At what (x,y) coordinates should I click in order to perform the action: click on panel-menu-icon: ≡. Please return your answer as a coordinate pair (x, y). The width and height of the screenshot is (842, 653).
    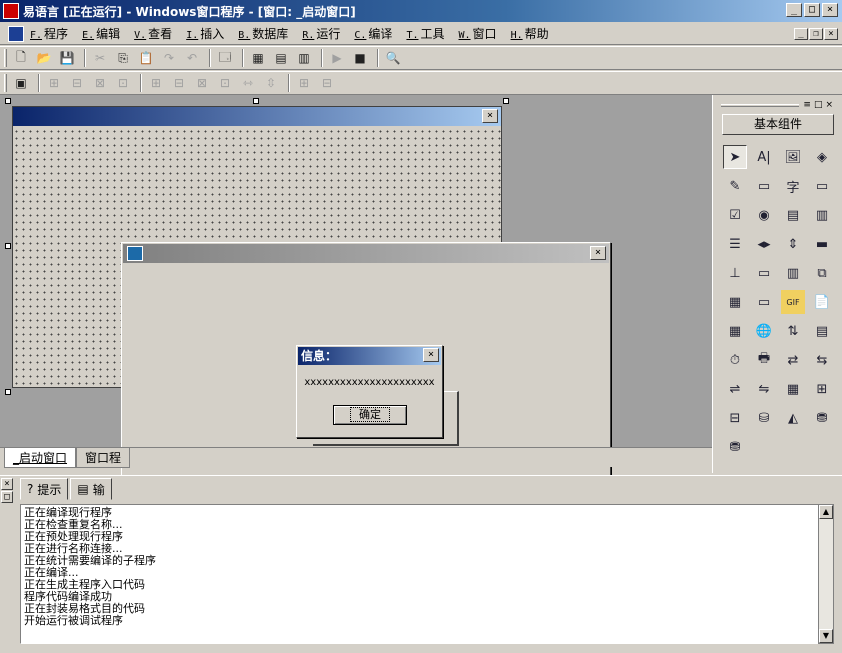
    Looking at the image, I should click on (807, 105).